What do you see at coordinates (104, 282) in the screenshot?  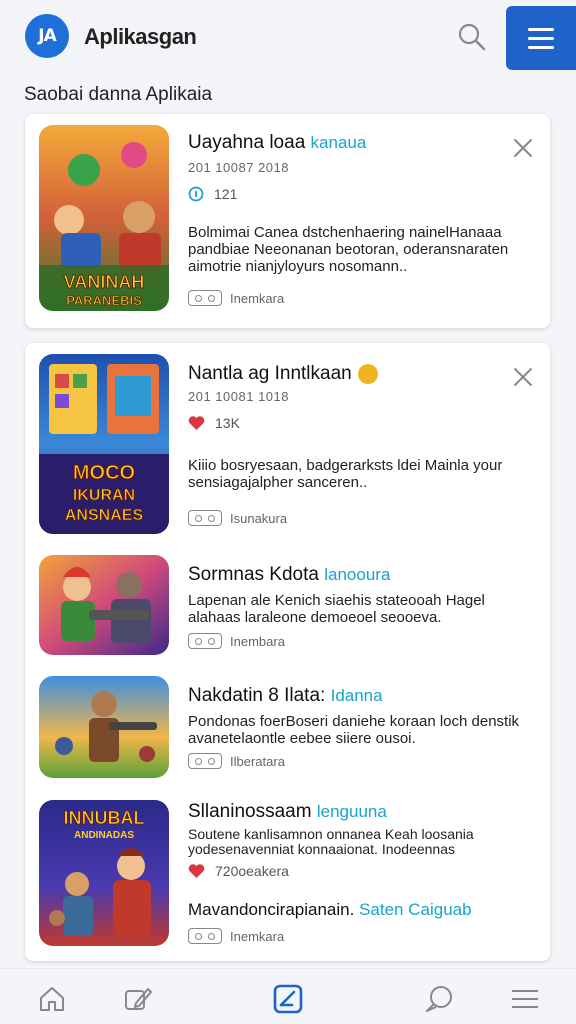 I see `svg-text: VANINAH` at bounding box center [104, 282].